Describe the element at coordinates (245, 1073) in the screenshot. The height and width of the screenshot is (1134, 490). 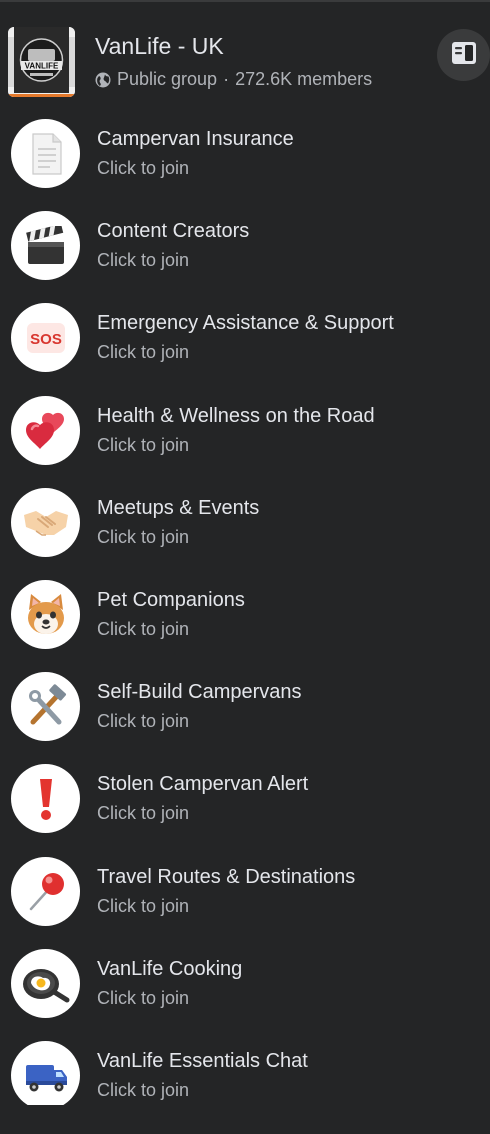
I see `chat-item-vanlife-essentials: VanLife Essentials Chat Click to join` at that location.